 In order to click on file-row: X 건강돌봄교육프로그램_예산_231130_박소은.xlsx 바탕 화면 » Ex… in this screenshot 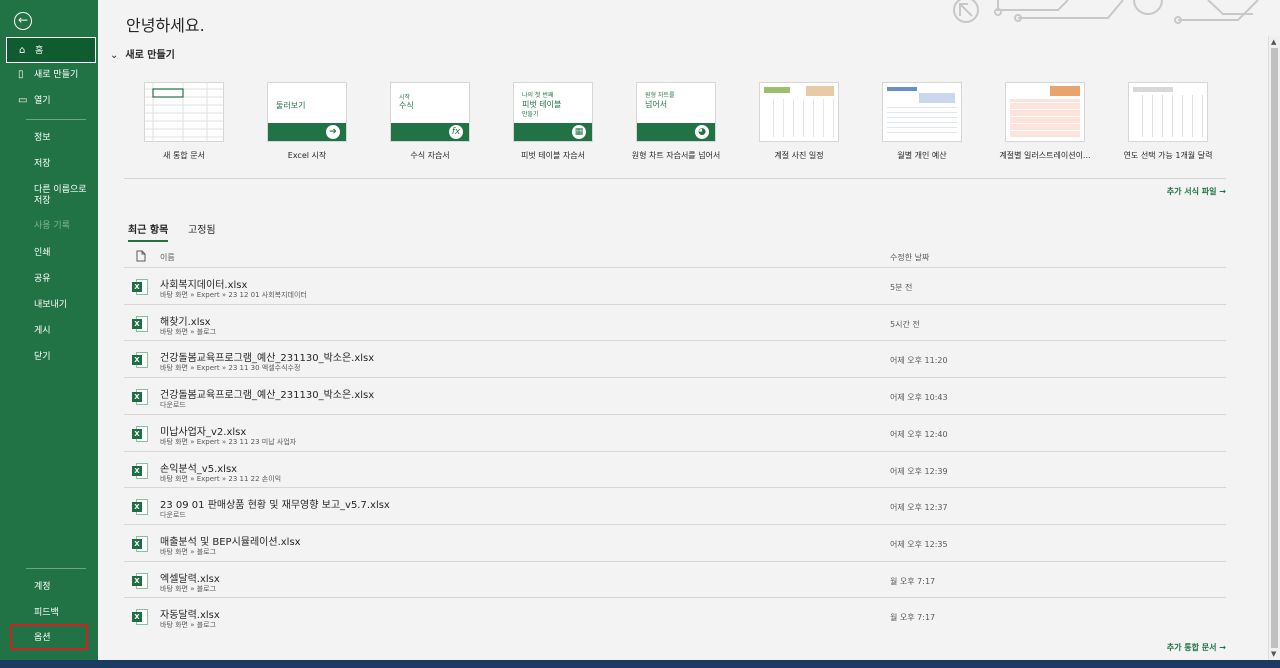, I will do `click(675, 358)`.